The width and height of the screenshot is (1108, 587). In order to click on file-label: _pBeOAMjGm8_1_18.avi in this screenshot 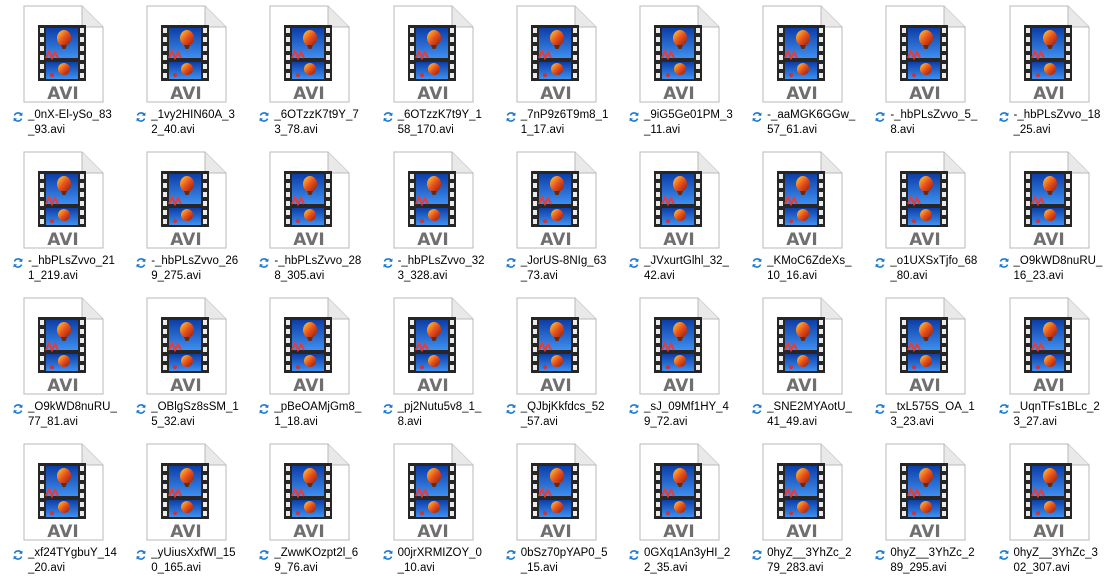, I will do `click(312, 416)`.